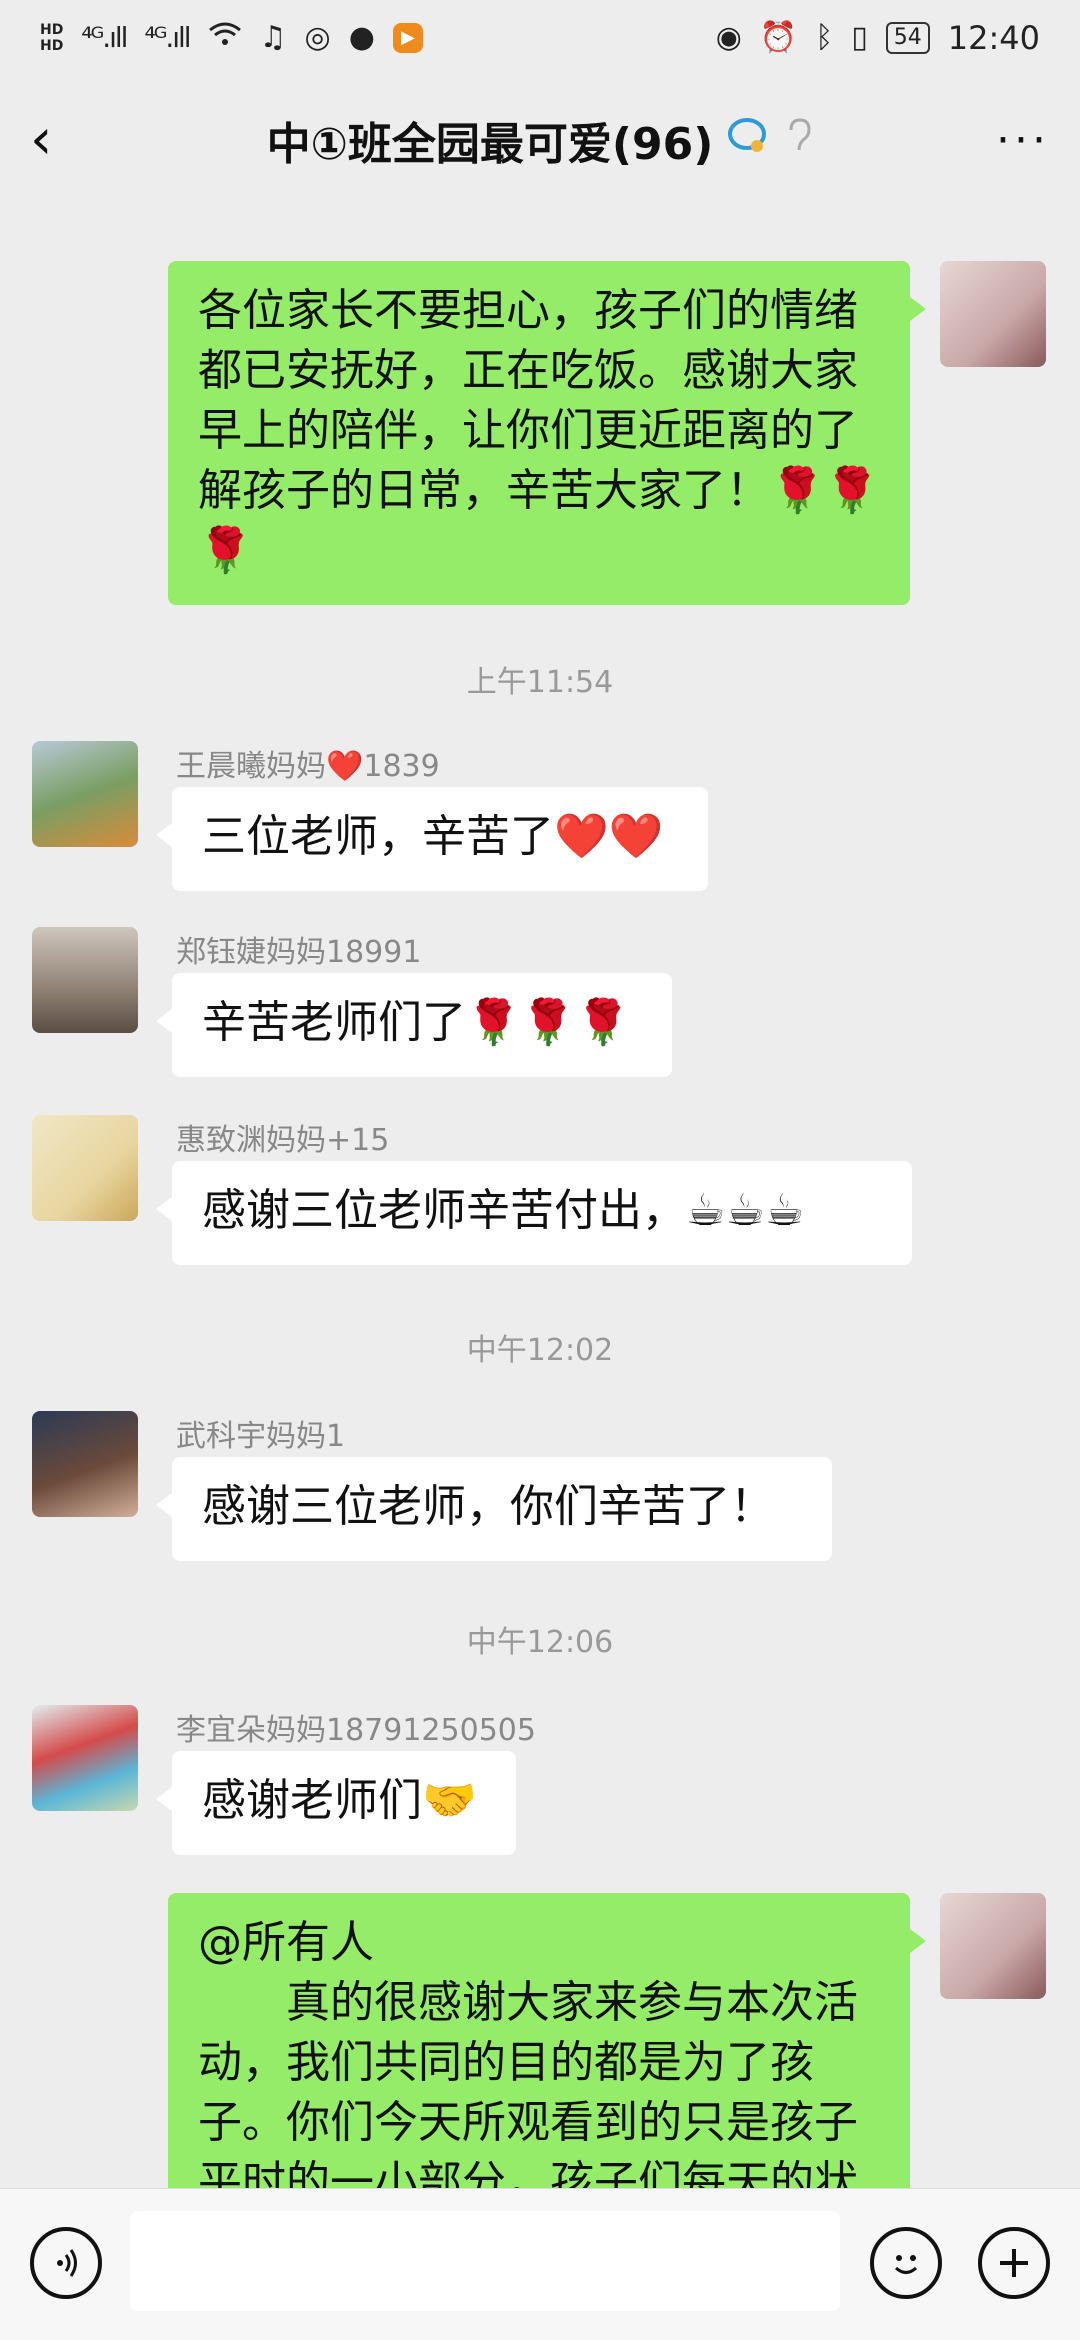 Image resolution: width=1080 pixels, height=2340 pixels. What do you see at coordinates (167, 37) in the screenshot?
I see `signal-2-icon: ⁴ᴳ.ıll` at bounding box center [167, 37].